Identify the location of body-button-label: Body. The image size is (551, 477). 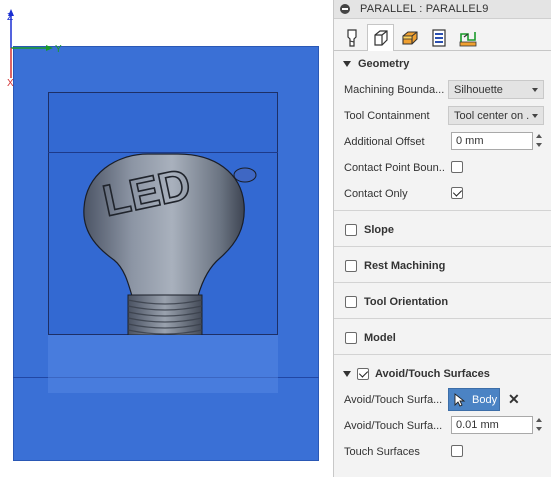
(485, 399).